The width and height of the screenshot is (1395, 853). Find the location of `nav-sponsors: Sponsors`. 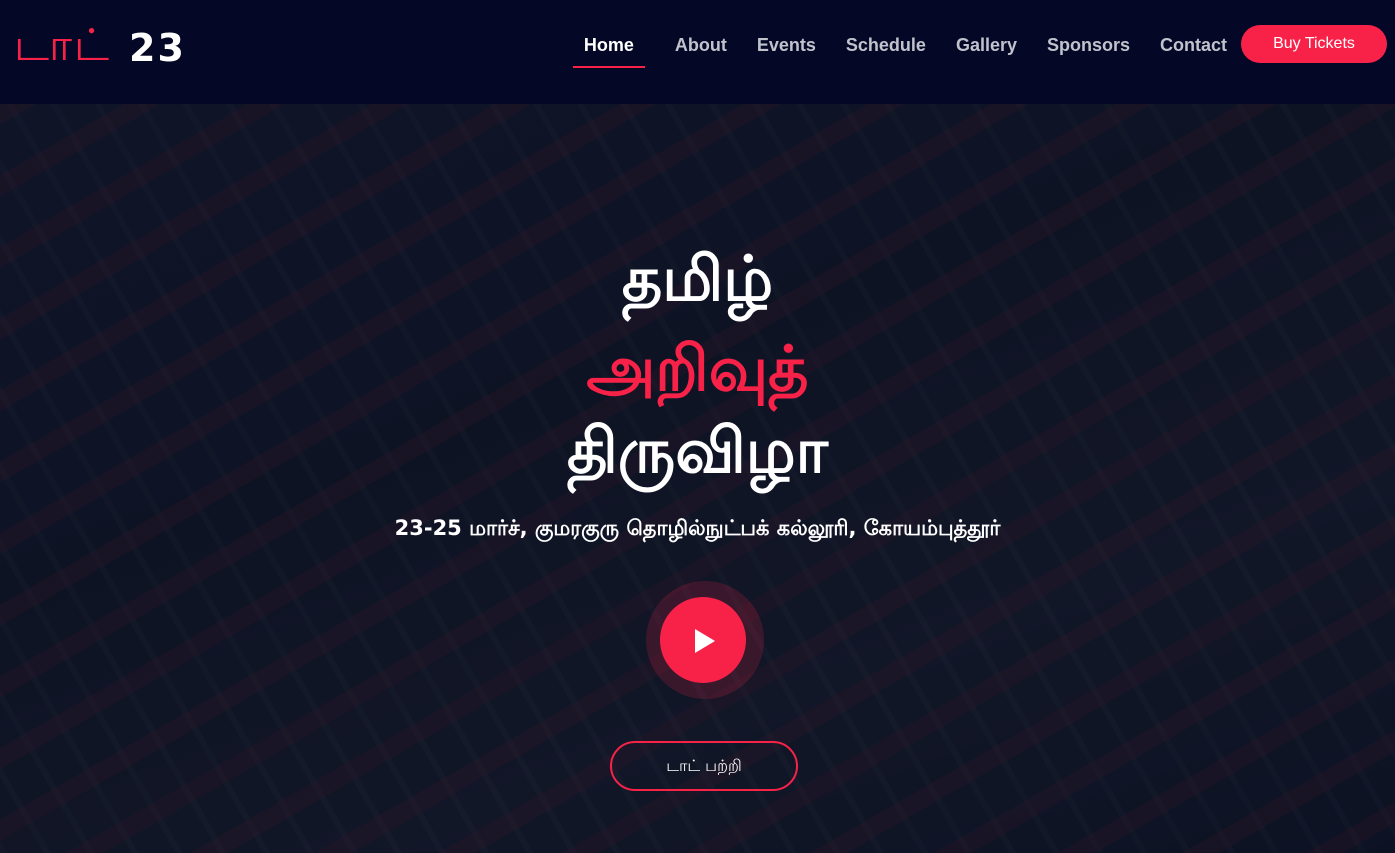

nav-sponsors: Sponsors is located at coordinates (1088, 45).